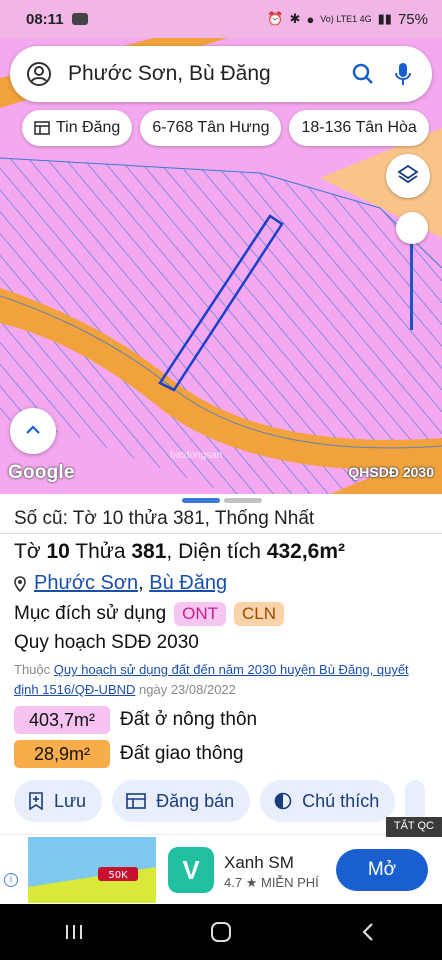  I want to click on purpose-tag-cln: CLN, so click(259, 614).